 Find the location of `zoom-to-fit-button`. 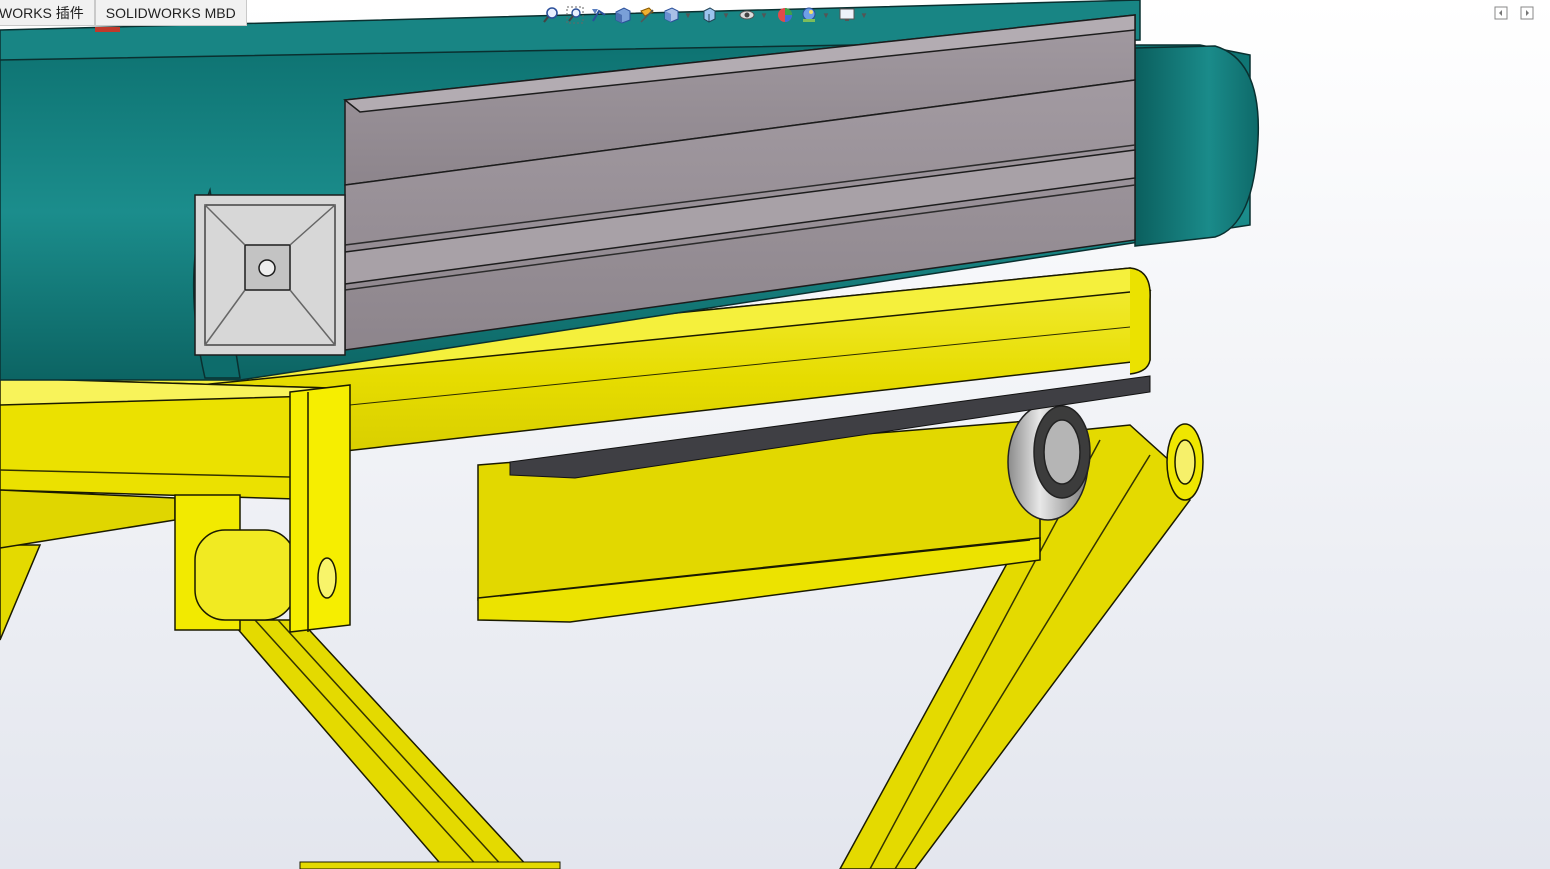

zoom-to-fit-button is located at coordinates (551, 15).